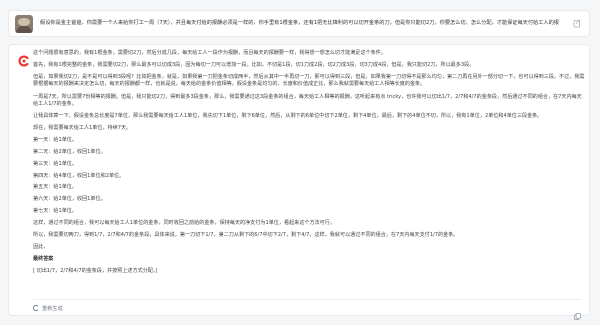 Image resolution: width=600 pixels, height=325 pixels. What do you see at coordinates (55, 163) in the screenshot?
I see `day-step: 第三天：给1单位。` at bounding box center [55, 163].